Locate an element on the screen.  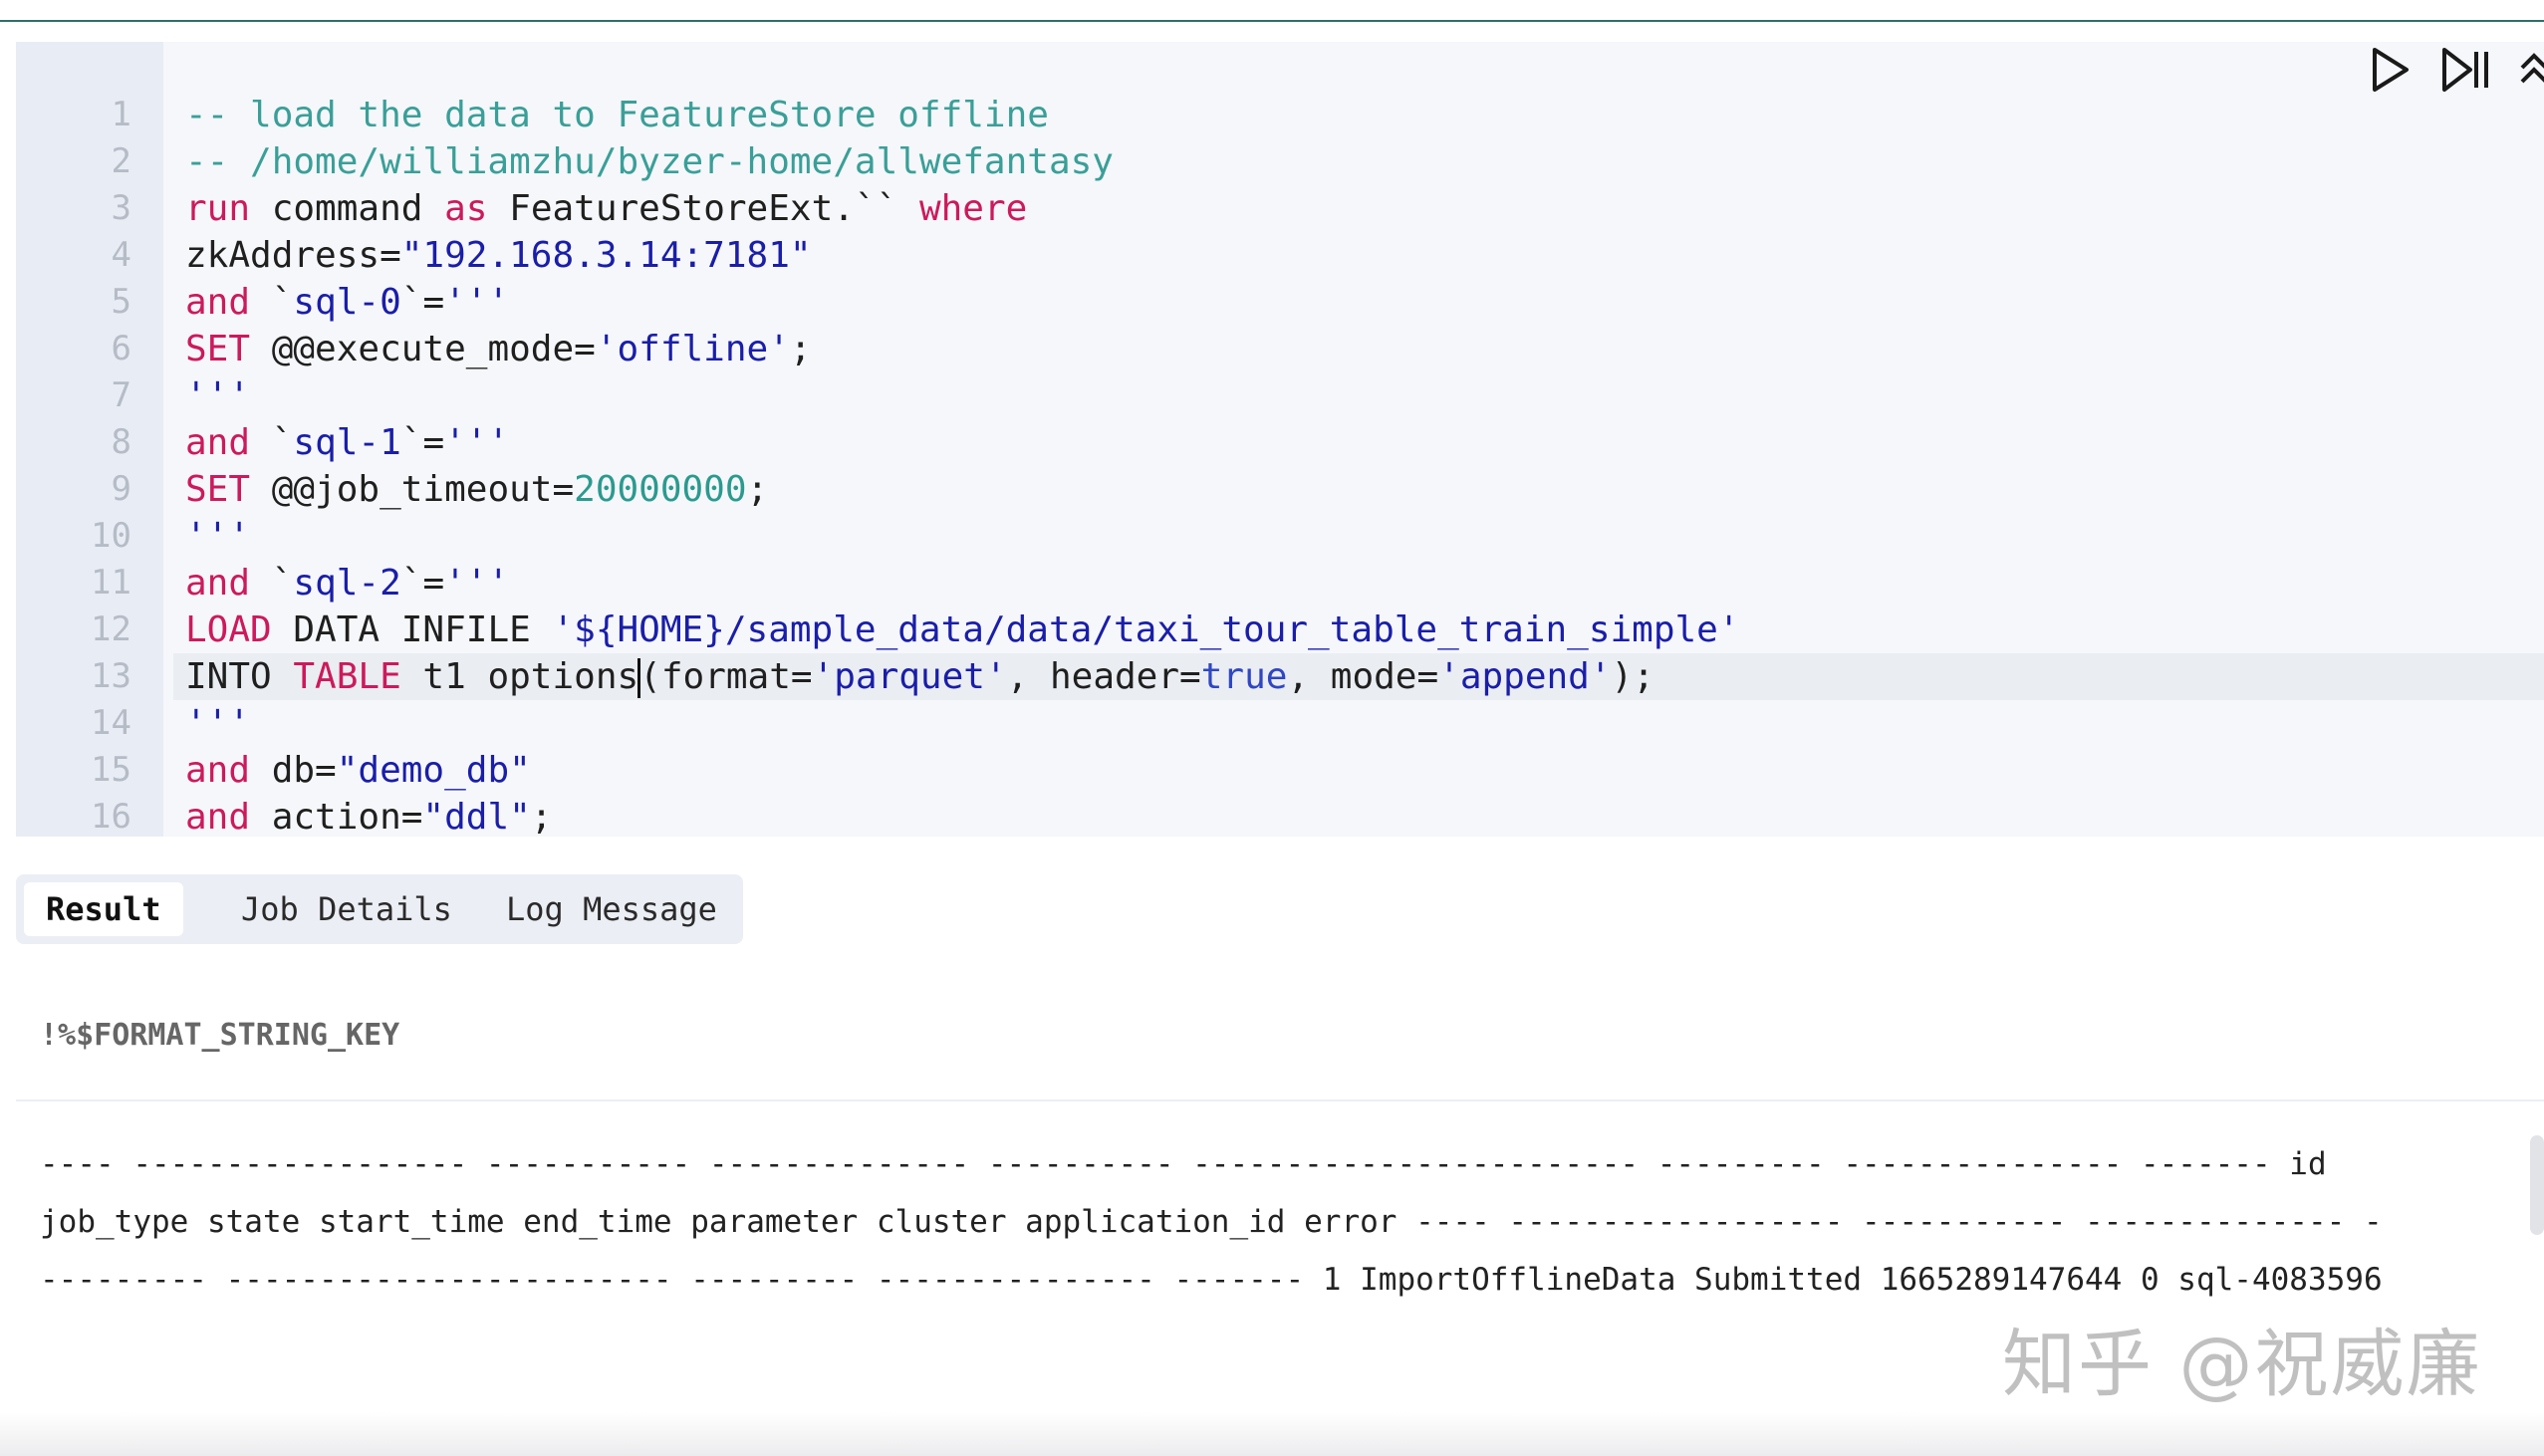
tab-log-message: Log Message is located at coordinates (611, 909).